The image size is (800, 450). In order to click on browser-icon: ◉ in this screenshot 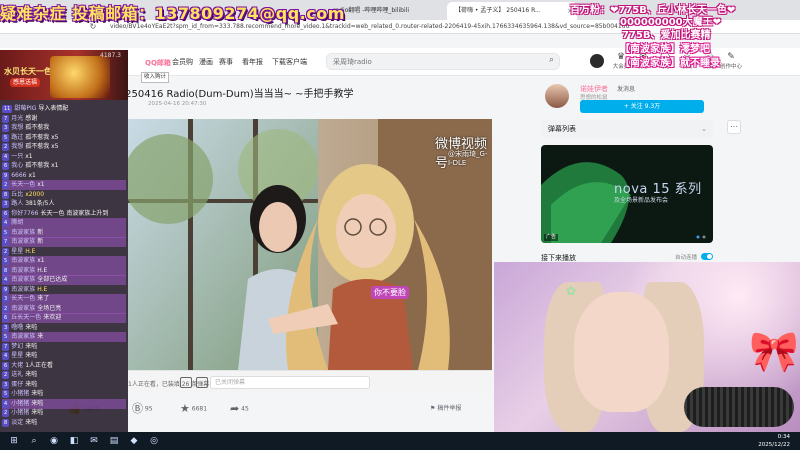, I will do `click(54, 441)`.